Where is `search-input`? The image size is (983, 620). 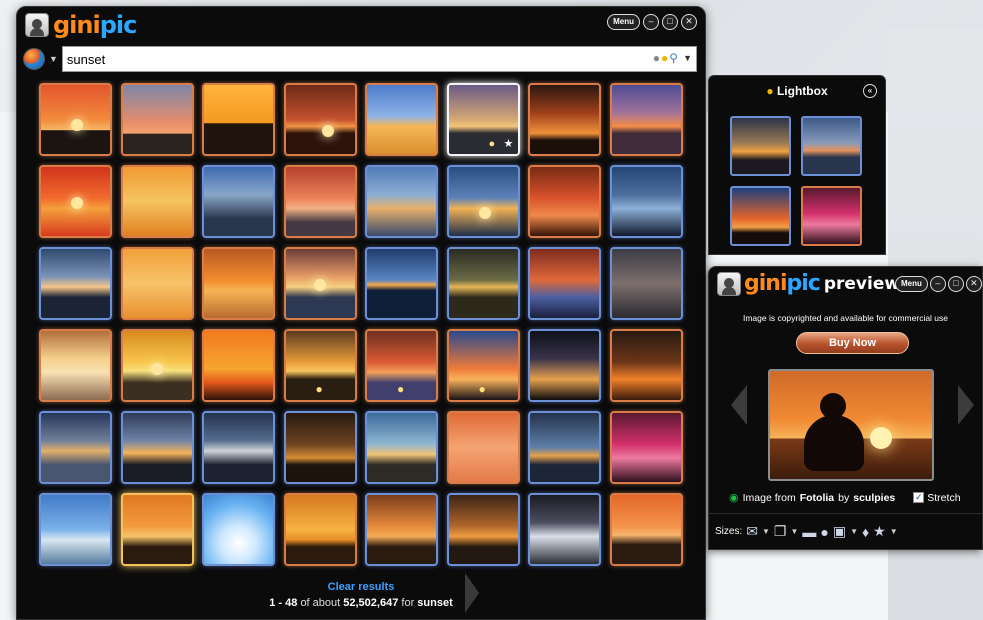
search-input is located at coordinates (342, 59).